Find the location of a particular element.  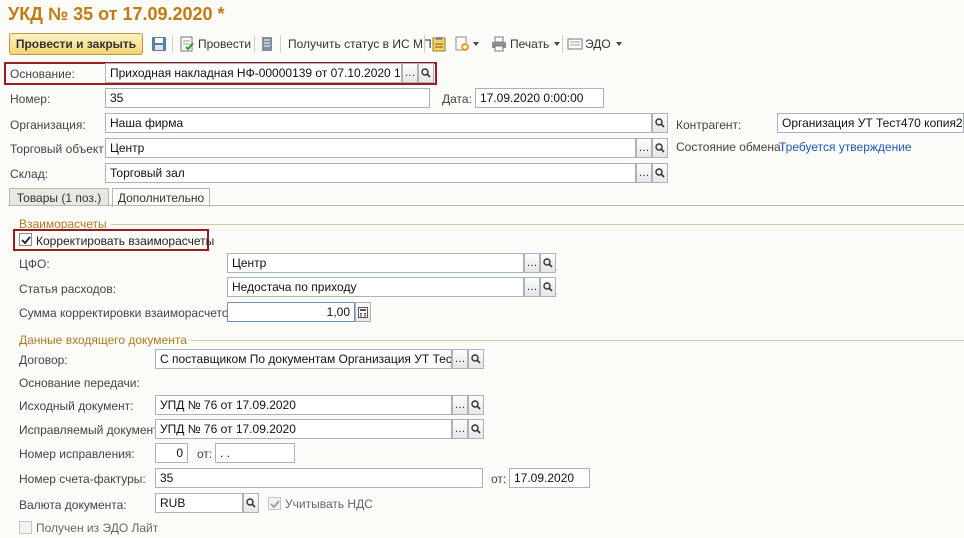

ot-ispr-label: от: is located at coordinates (205, 454).